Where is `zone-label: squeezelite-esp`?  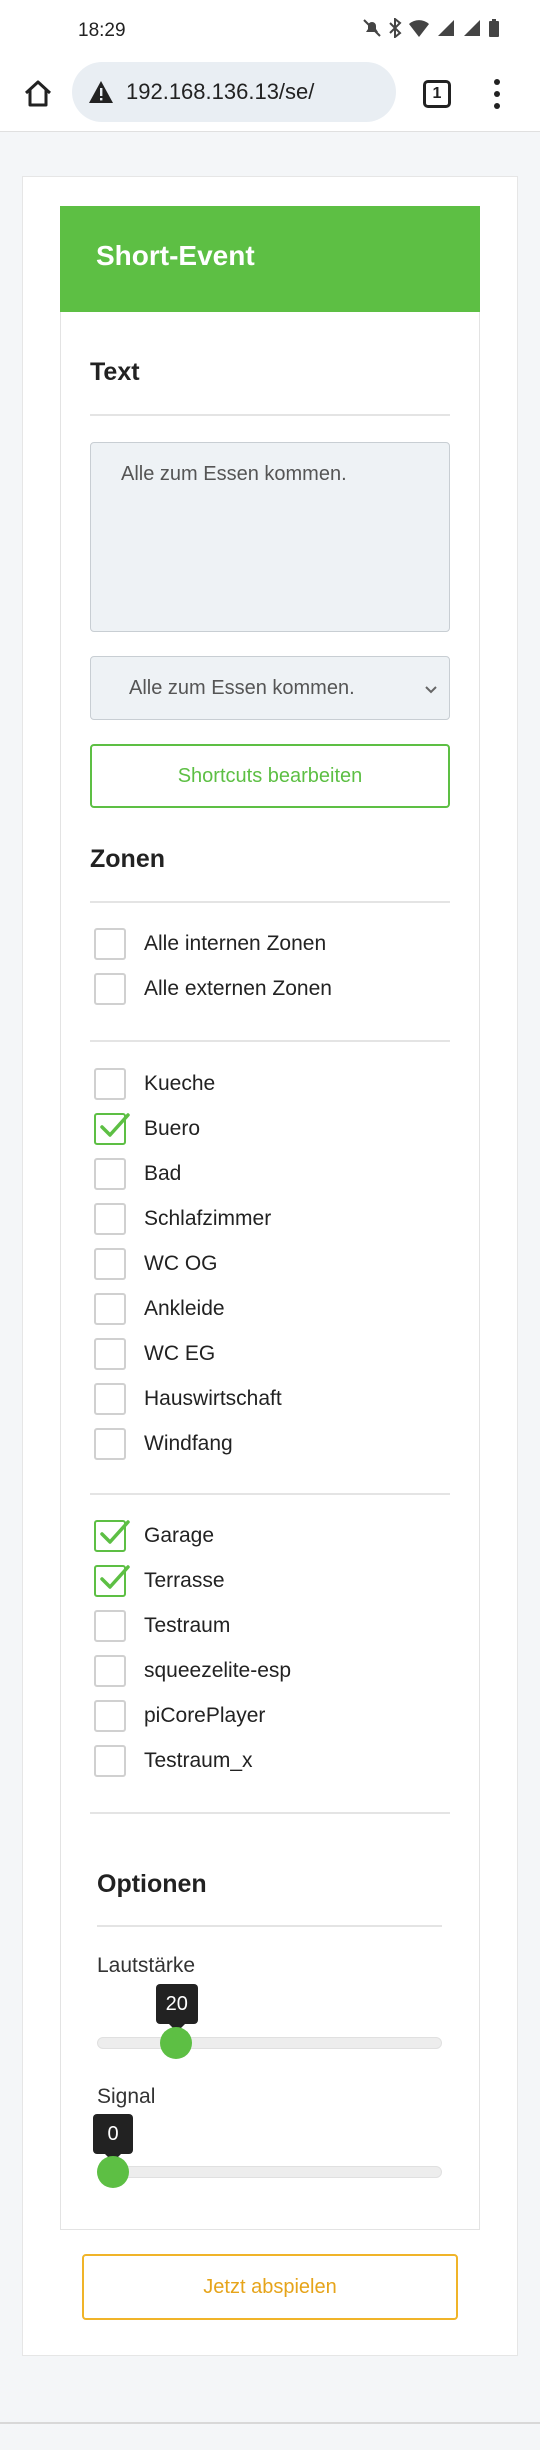
zone-label: squeezelite-esp is located at coordinates (218, 1670).